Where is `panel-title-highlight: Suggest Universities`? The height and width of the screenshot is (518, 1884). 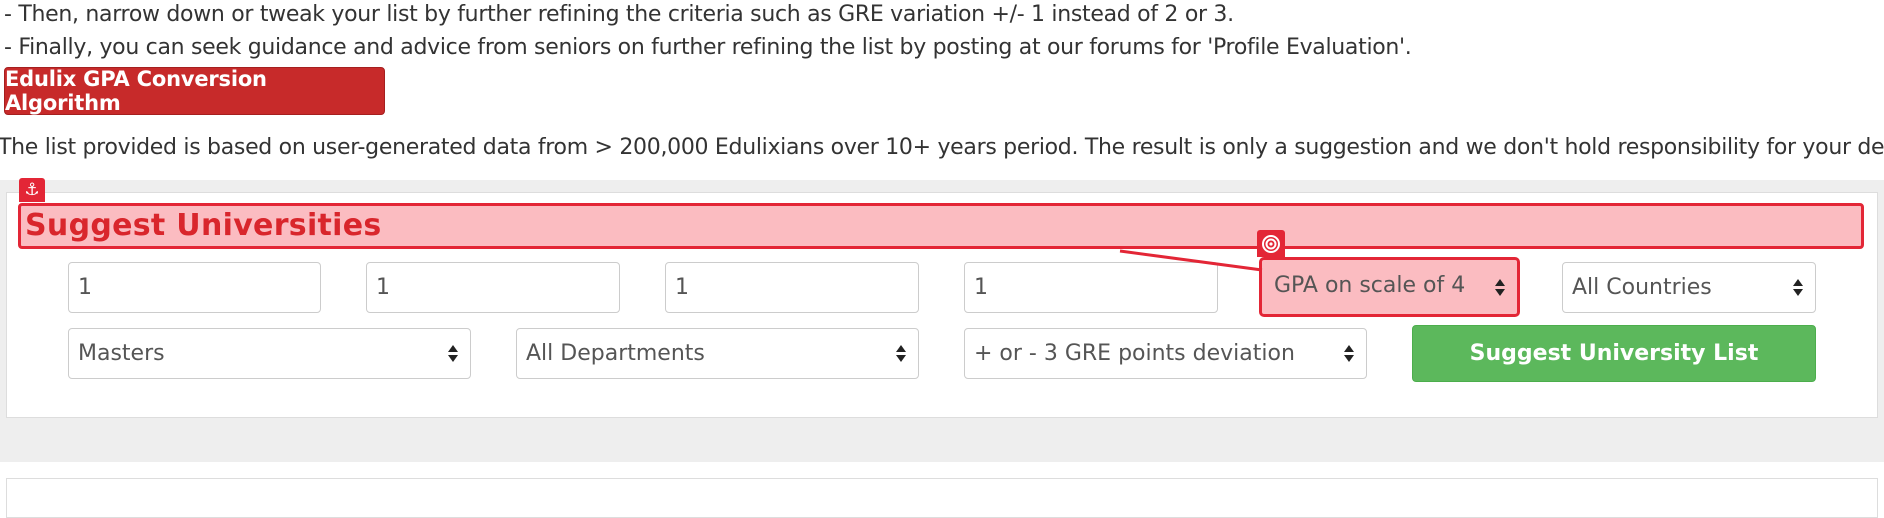 panel-title-highlight: Suggest Universities is located at coordinates (941, 226).